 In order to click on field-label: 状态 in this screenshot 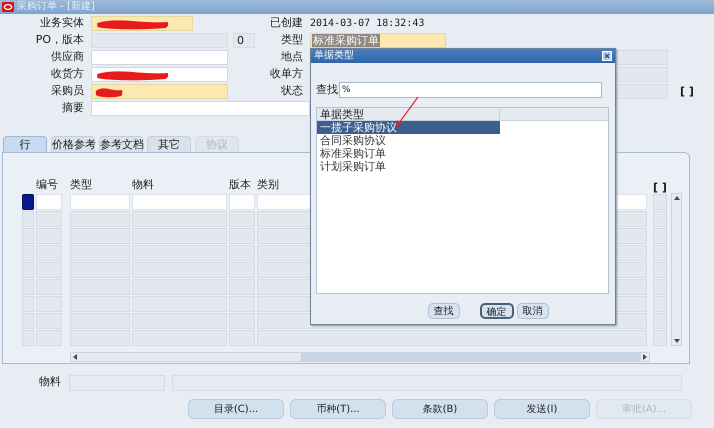, I will do `click(291, 91)`.